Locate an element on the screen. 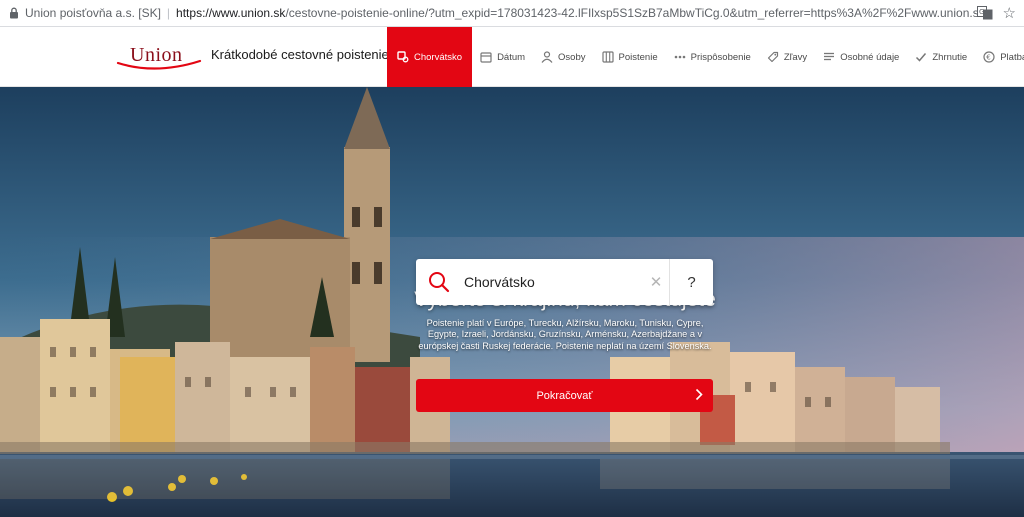 This screenshot has height=517, width=1024. lock-icon is located at coordinates (14, 13).